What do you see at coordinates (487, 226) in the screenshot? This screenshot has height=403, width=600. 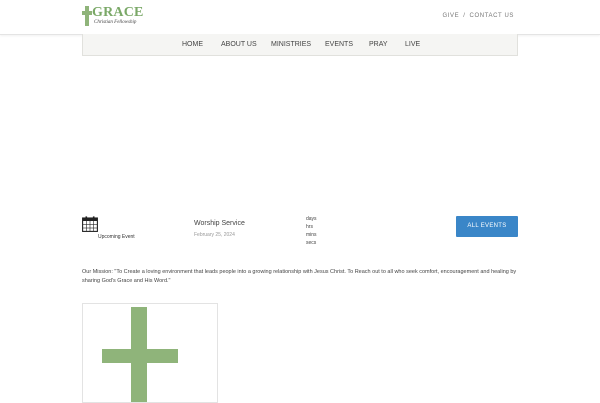 I see `all-events-button: ALL EVENTS` at bounding box center [487, 226].